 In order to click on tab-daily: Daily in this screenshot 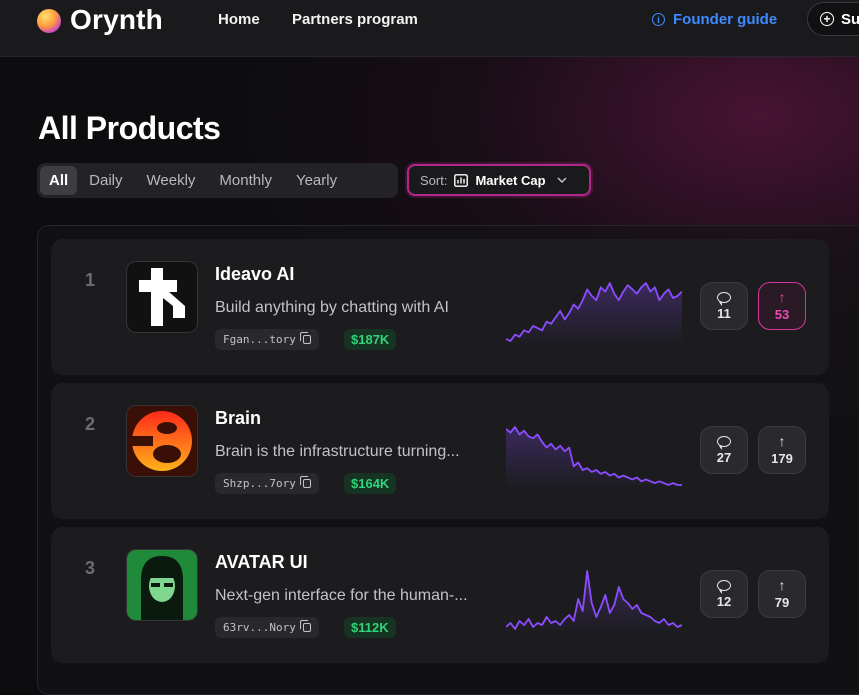, I will do `click(105, 180)`.